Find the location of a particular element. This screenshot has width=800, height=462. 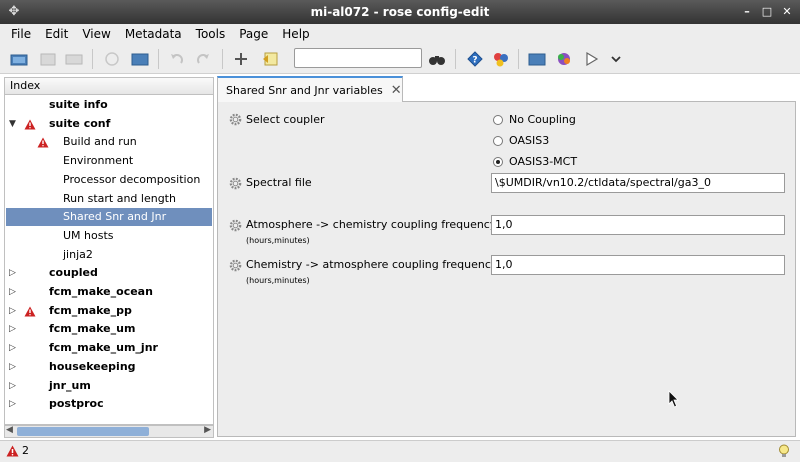

index-item: Shared Snr and Jnr variables is located at coordinates (109, 224).